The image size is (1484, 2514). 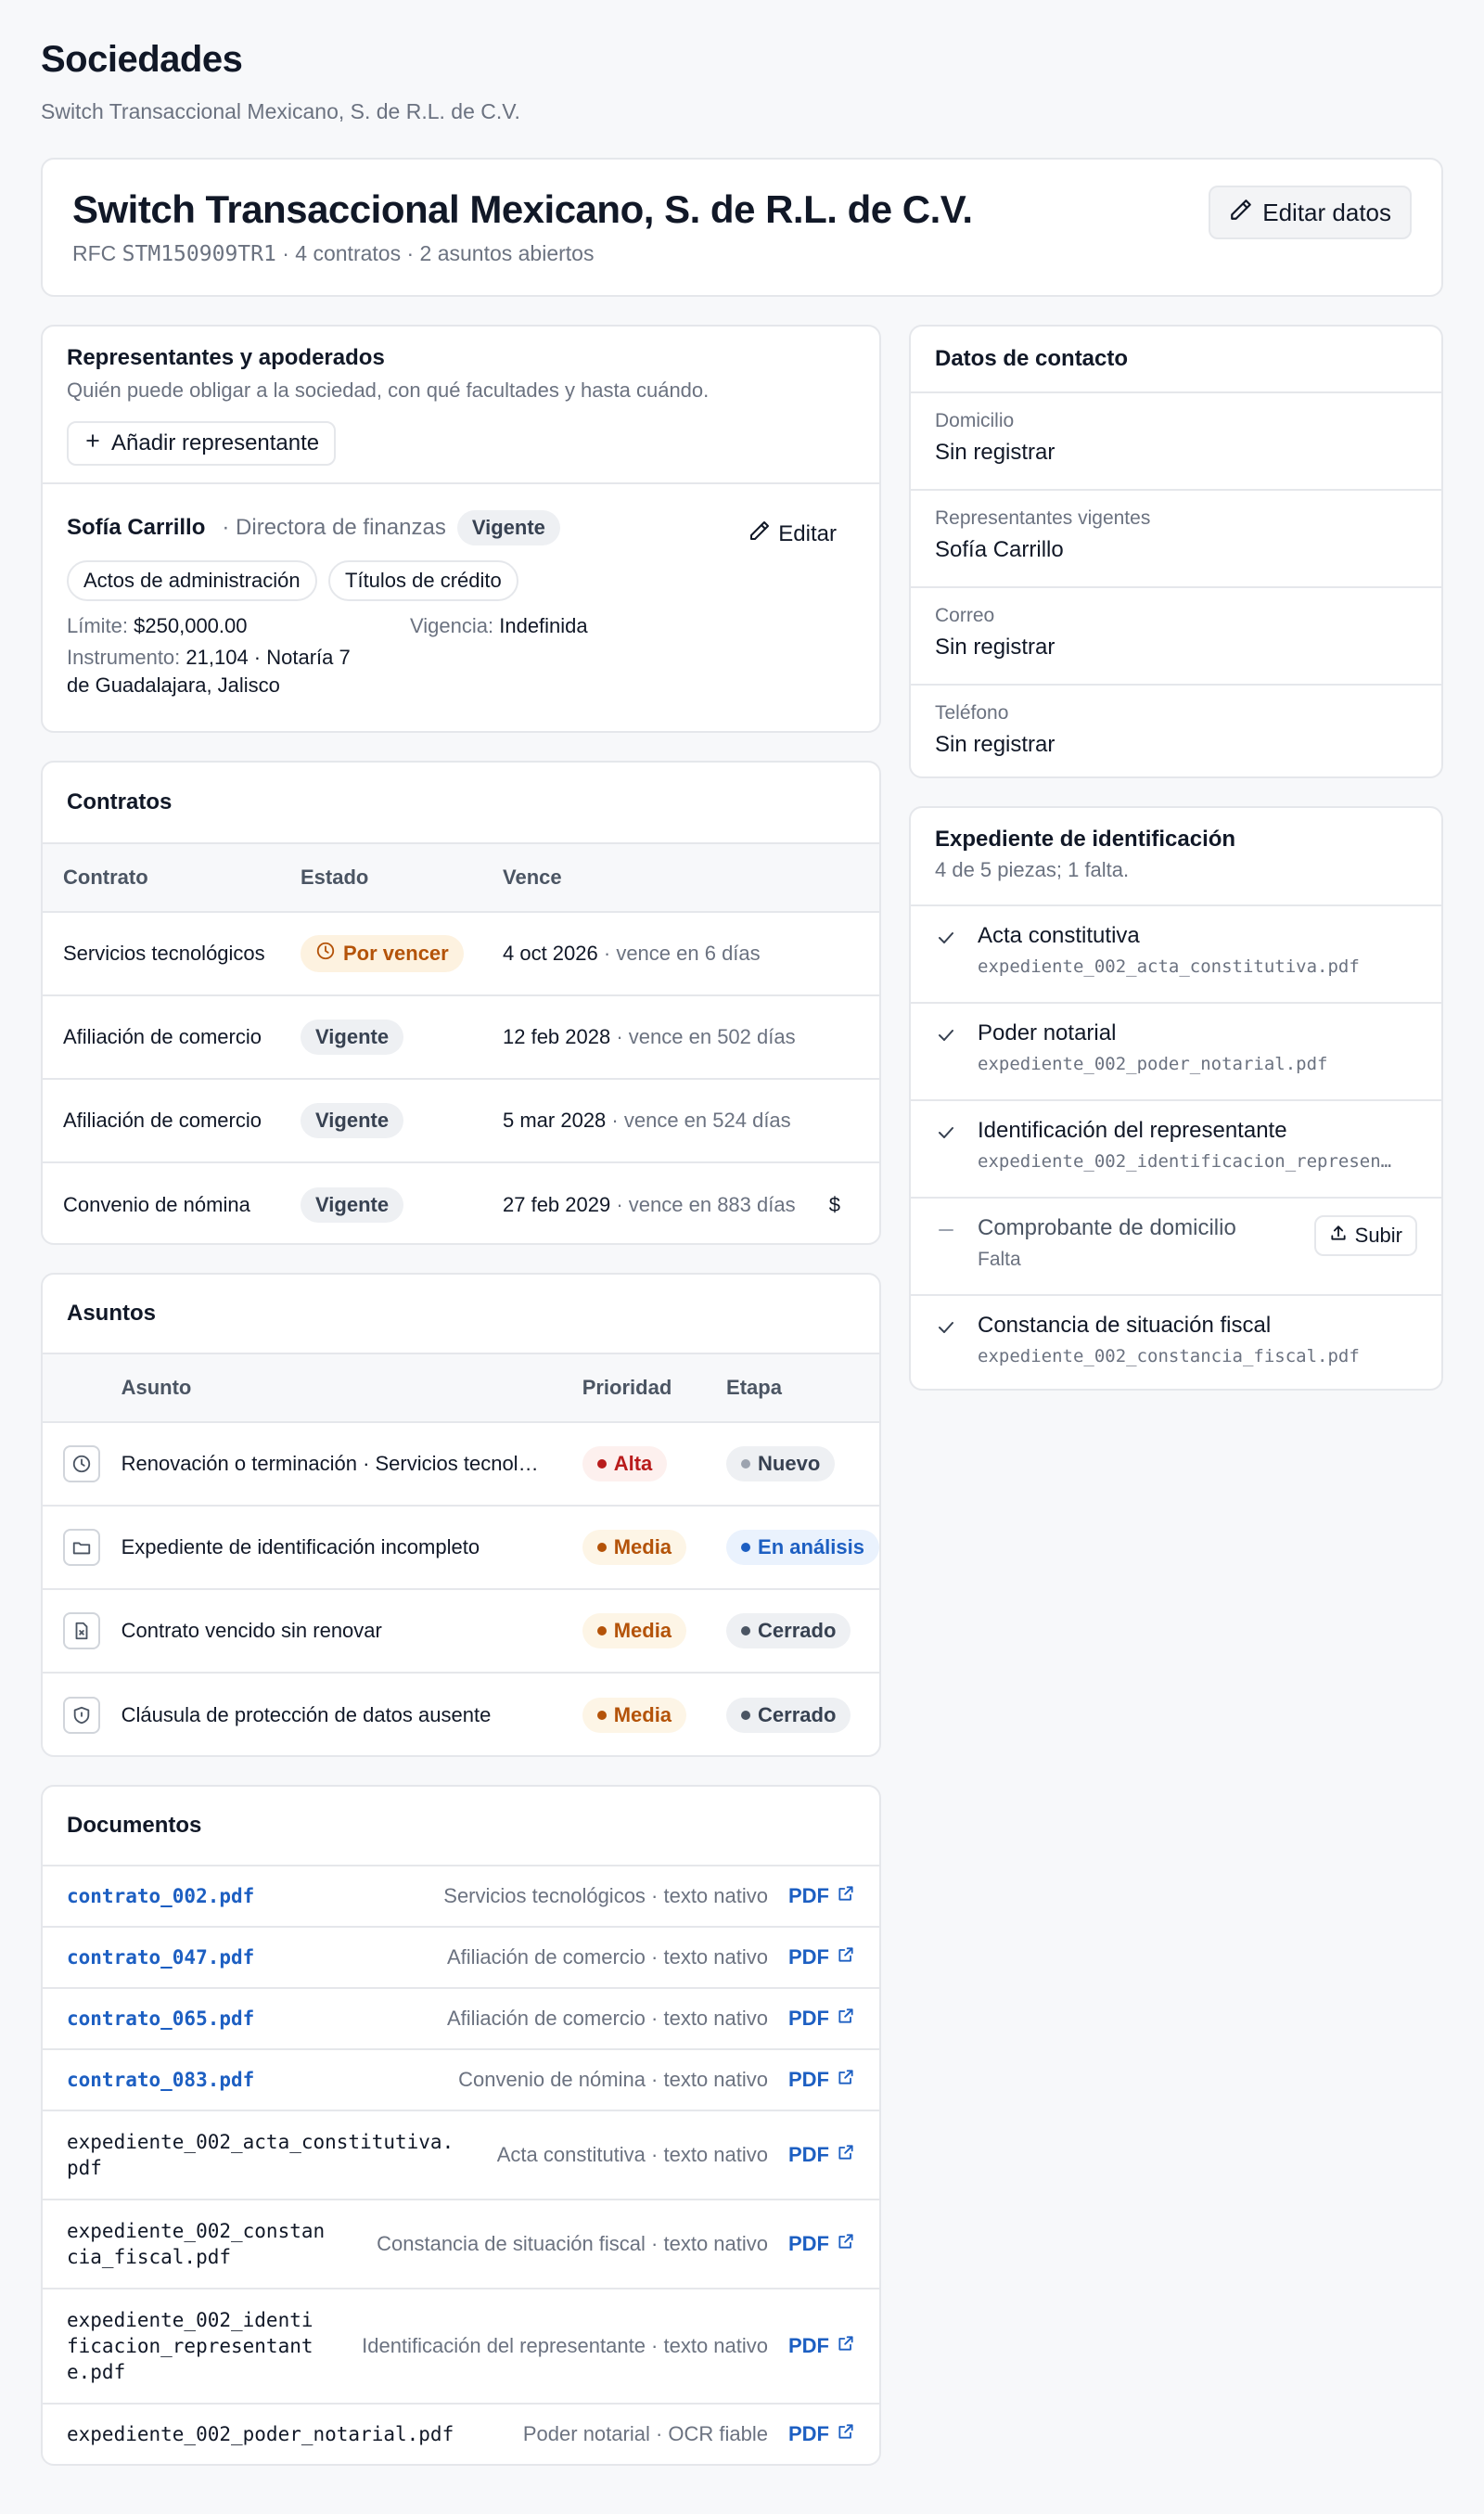 I want to click on upload-label: Subir, so click(x=1378, y=1236).